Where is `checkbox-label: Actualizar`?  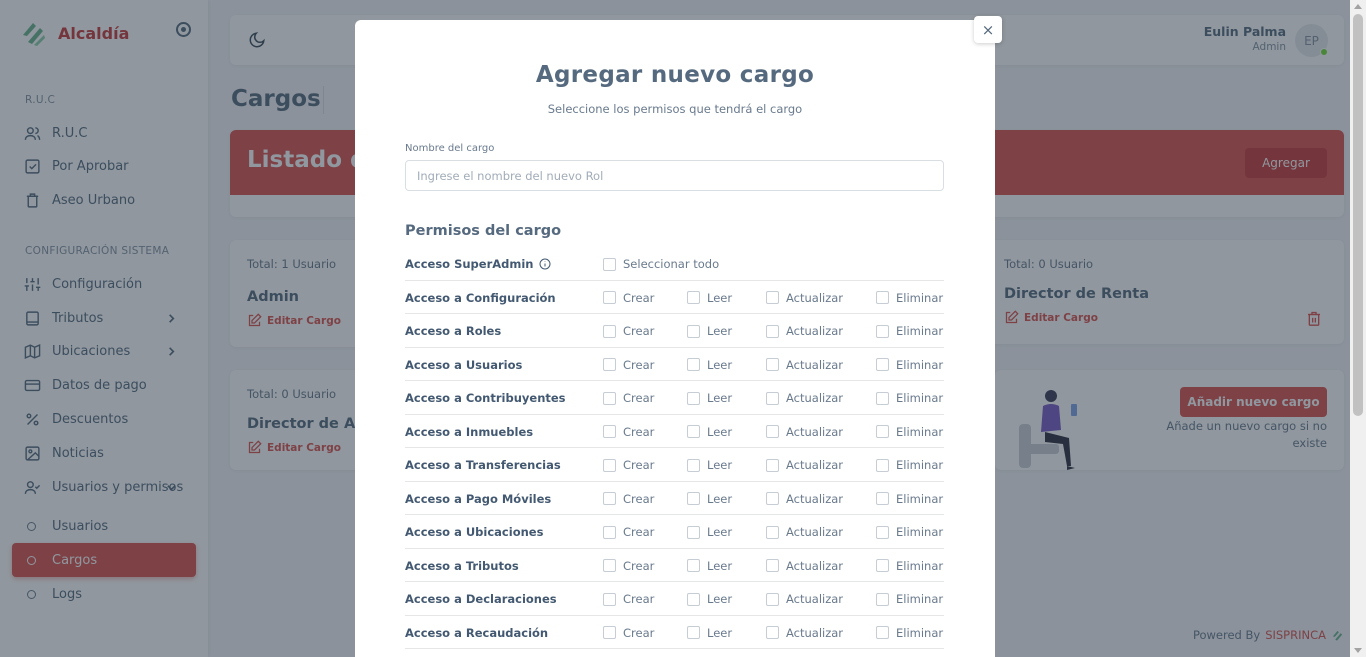
checkbox-label: Actualizar is located at coordinates (815, 331).